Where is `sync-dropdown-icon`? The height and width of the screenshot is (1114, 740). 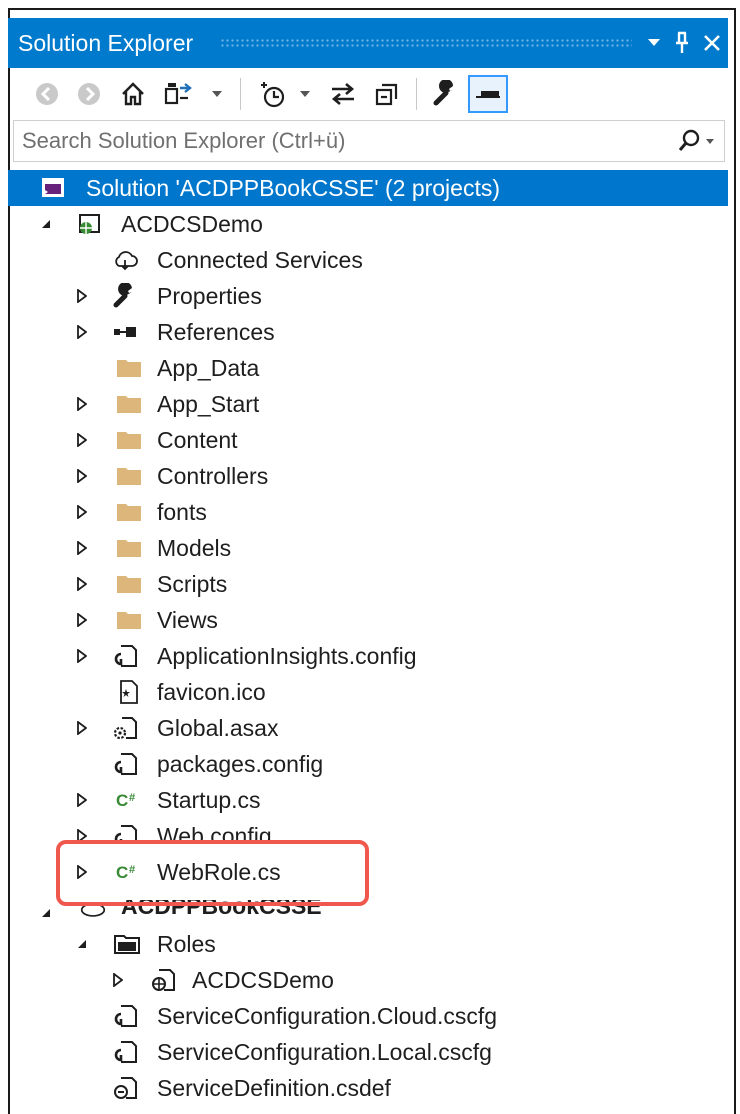 sync-dropdown-icon is located at coordinates (217, 94).